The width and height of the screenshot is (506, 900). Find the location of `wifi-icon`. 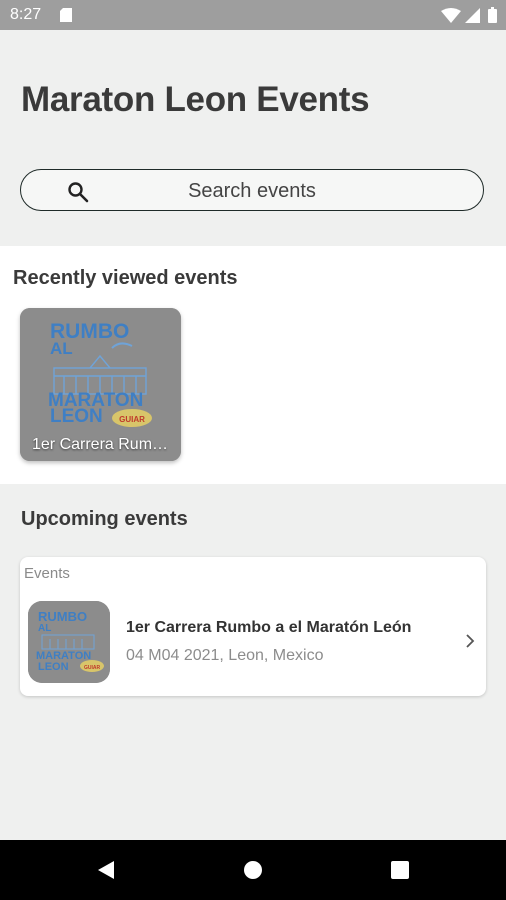

wifi-icon is located at coordinates (451, 15).